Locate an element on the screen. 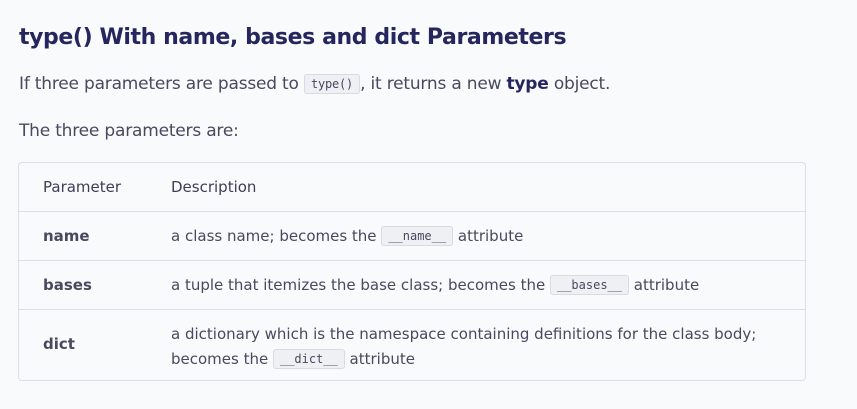 This screenshot has width=857, height=409. inline-code-type: type() is located at coordinates (332, 84).